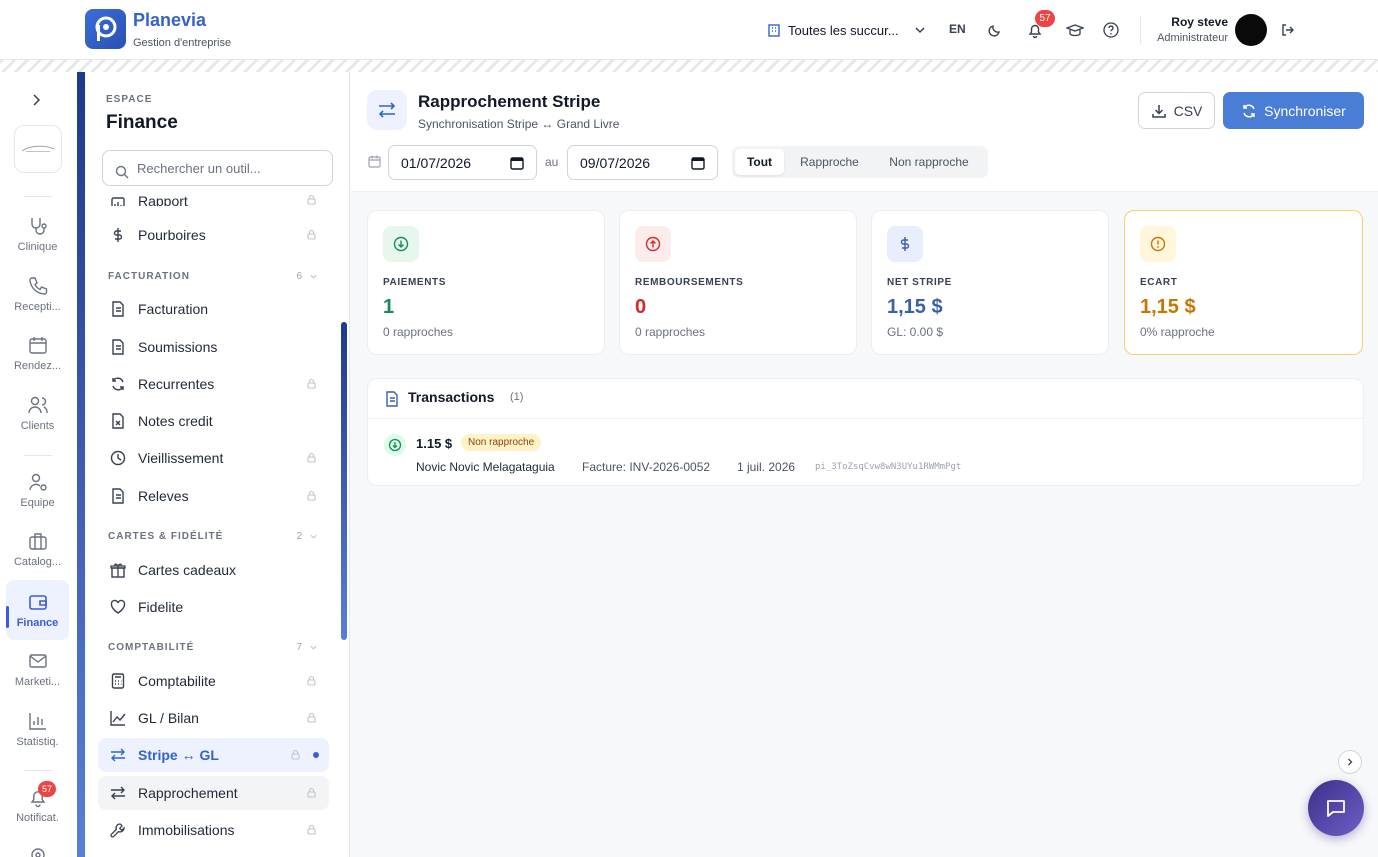 Image resolution: width=1378 pixels, height=857 pixels. Describe the element at coordinates (1158, 111) in the screenshot. I see `download-icon` at that location.